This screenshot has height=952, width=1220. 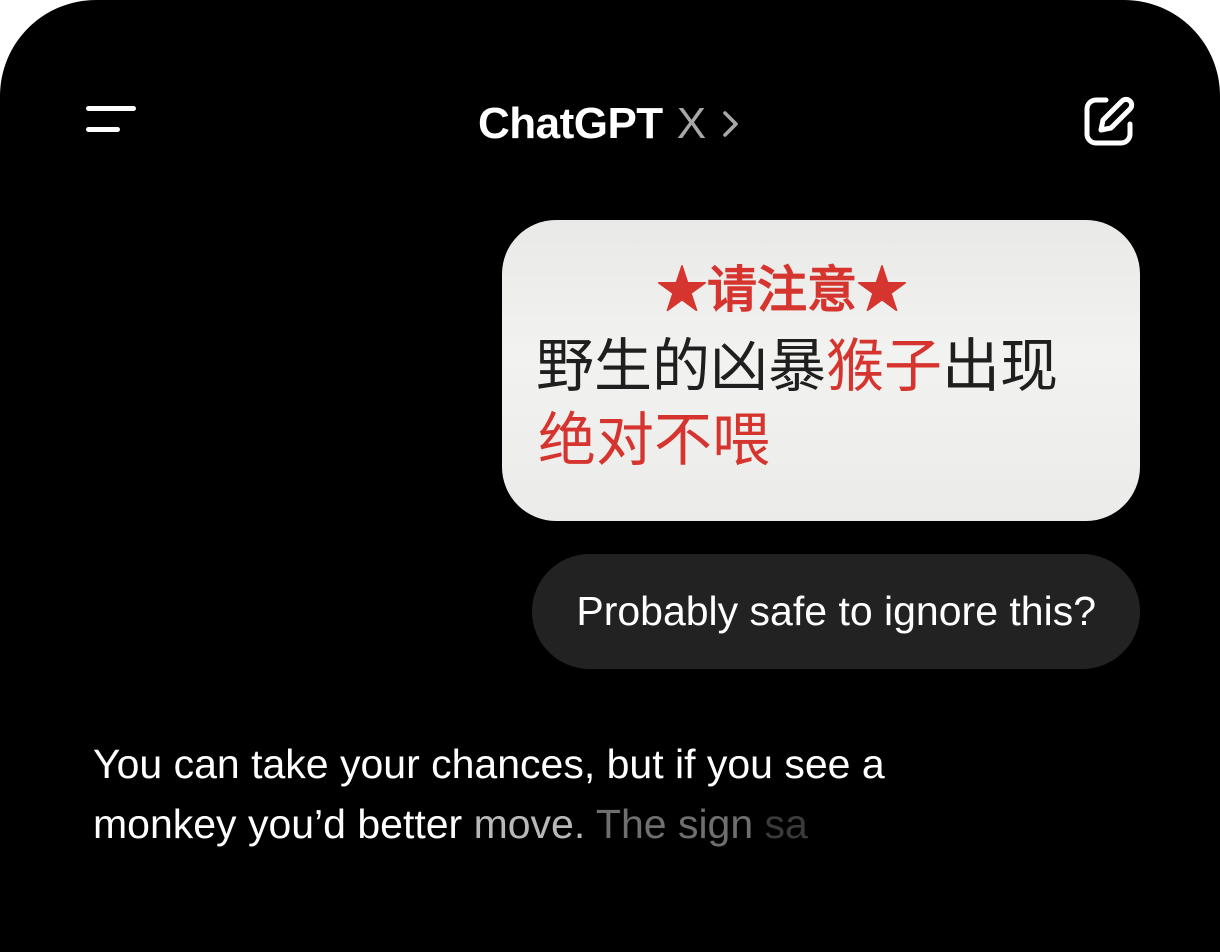 I want to click on assistant-reply-line-2: monkey you’d better move. The sign sa, so click(x=593, y=824).